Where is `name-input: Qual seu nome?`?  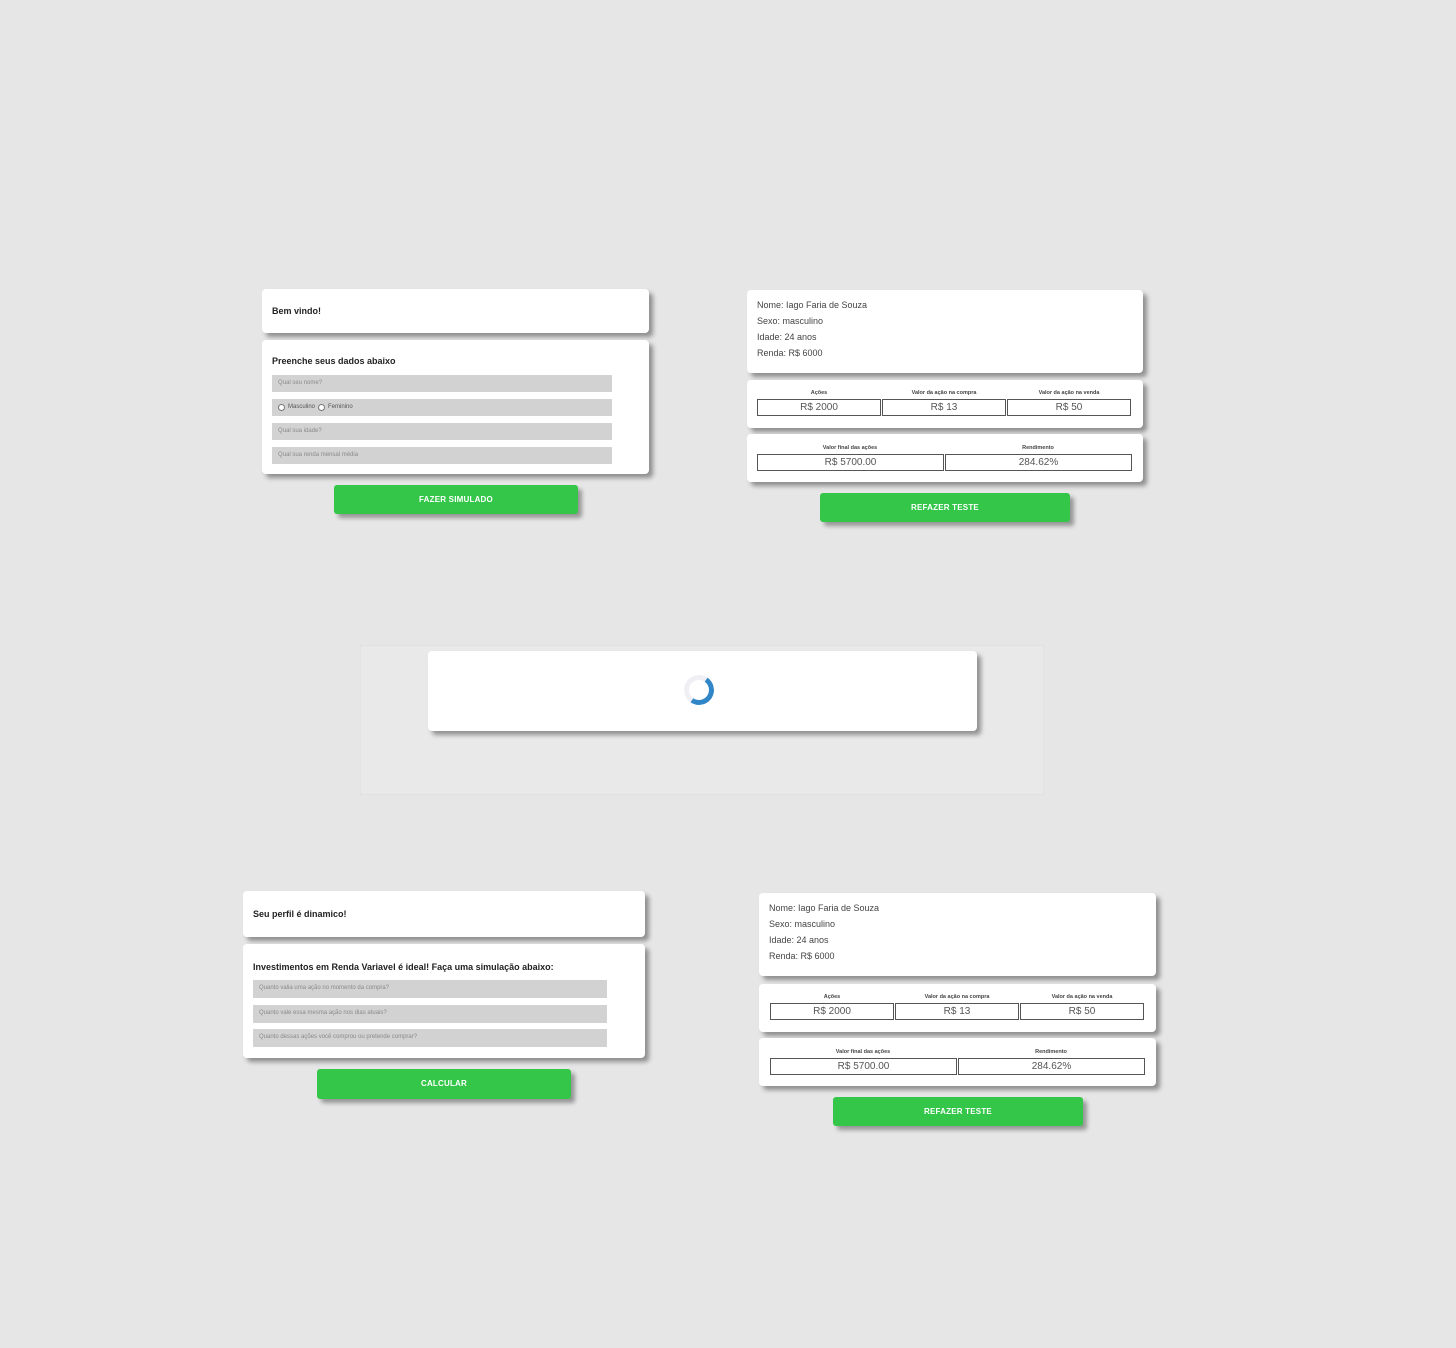 name-input: Qual seu nome? is located at coordinates (442, 383).